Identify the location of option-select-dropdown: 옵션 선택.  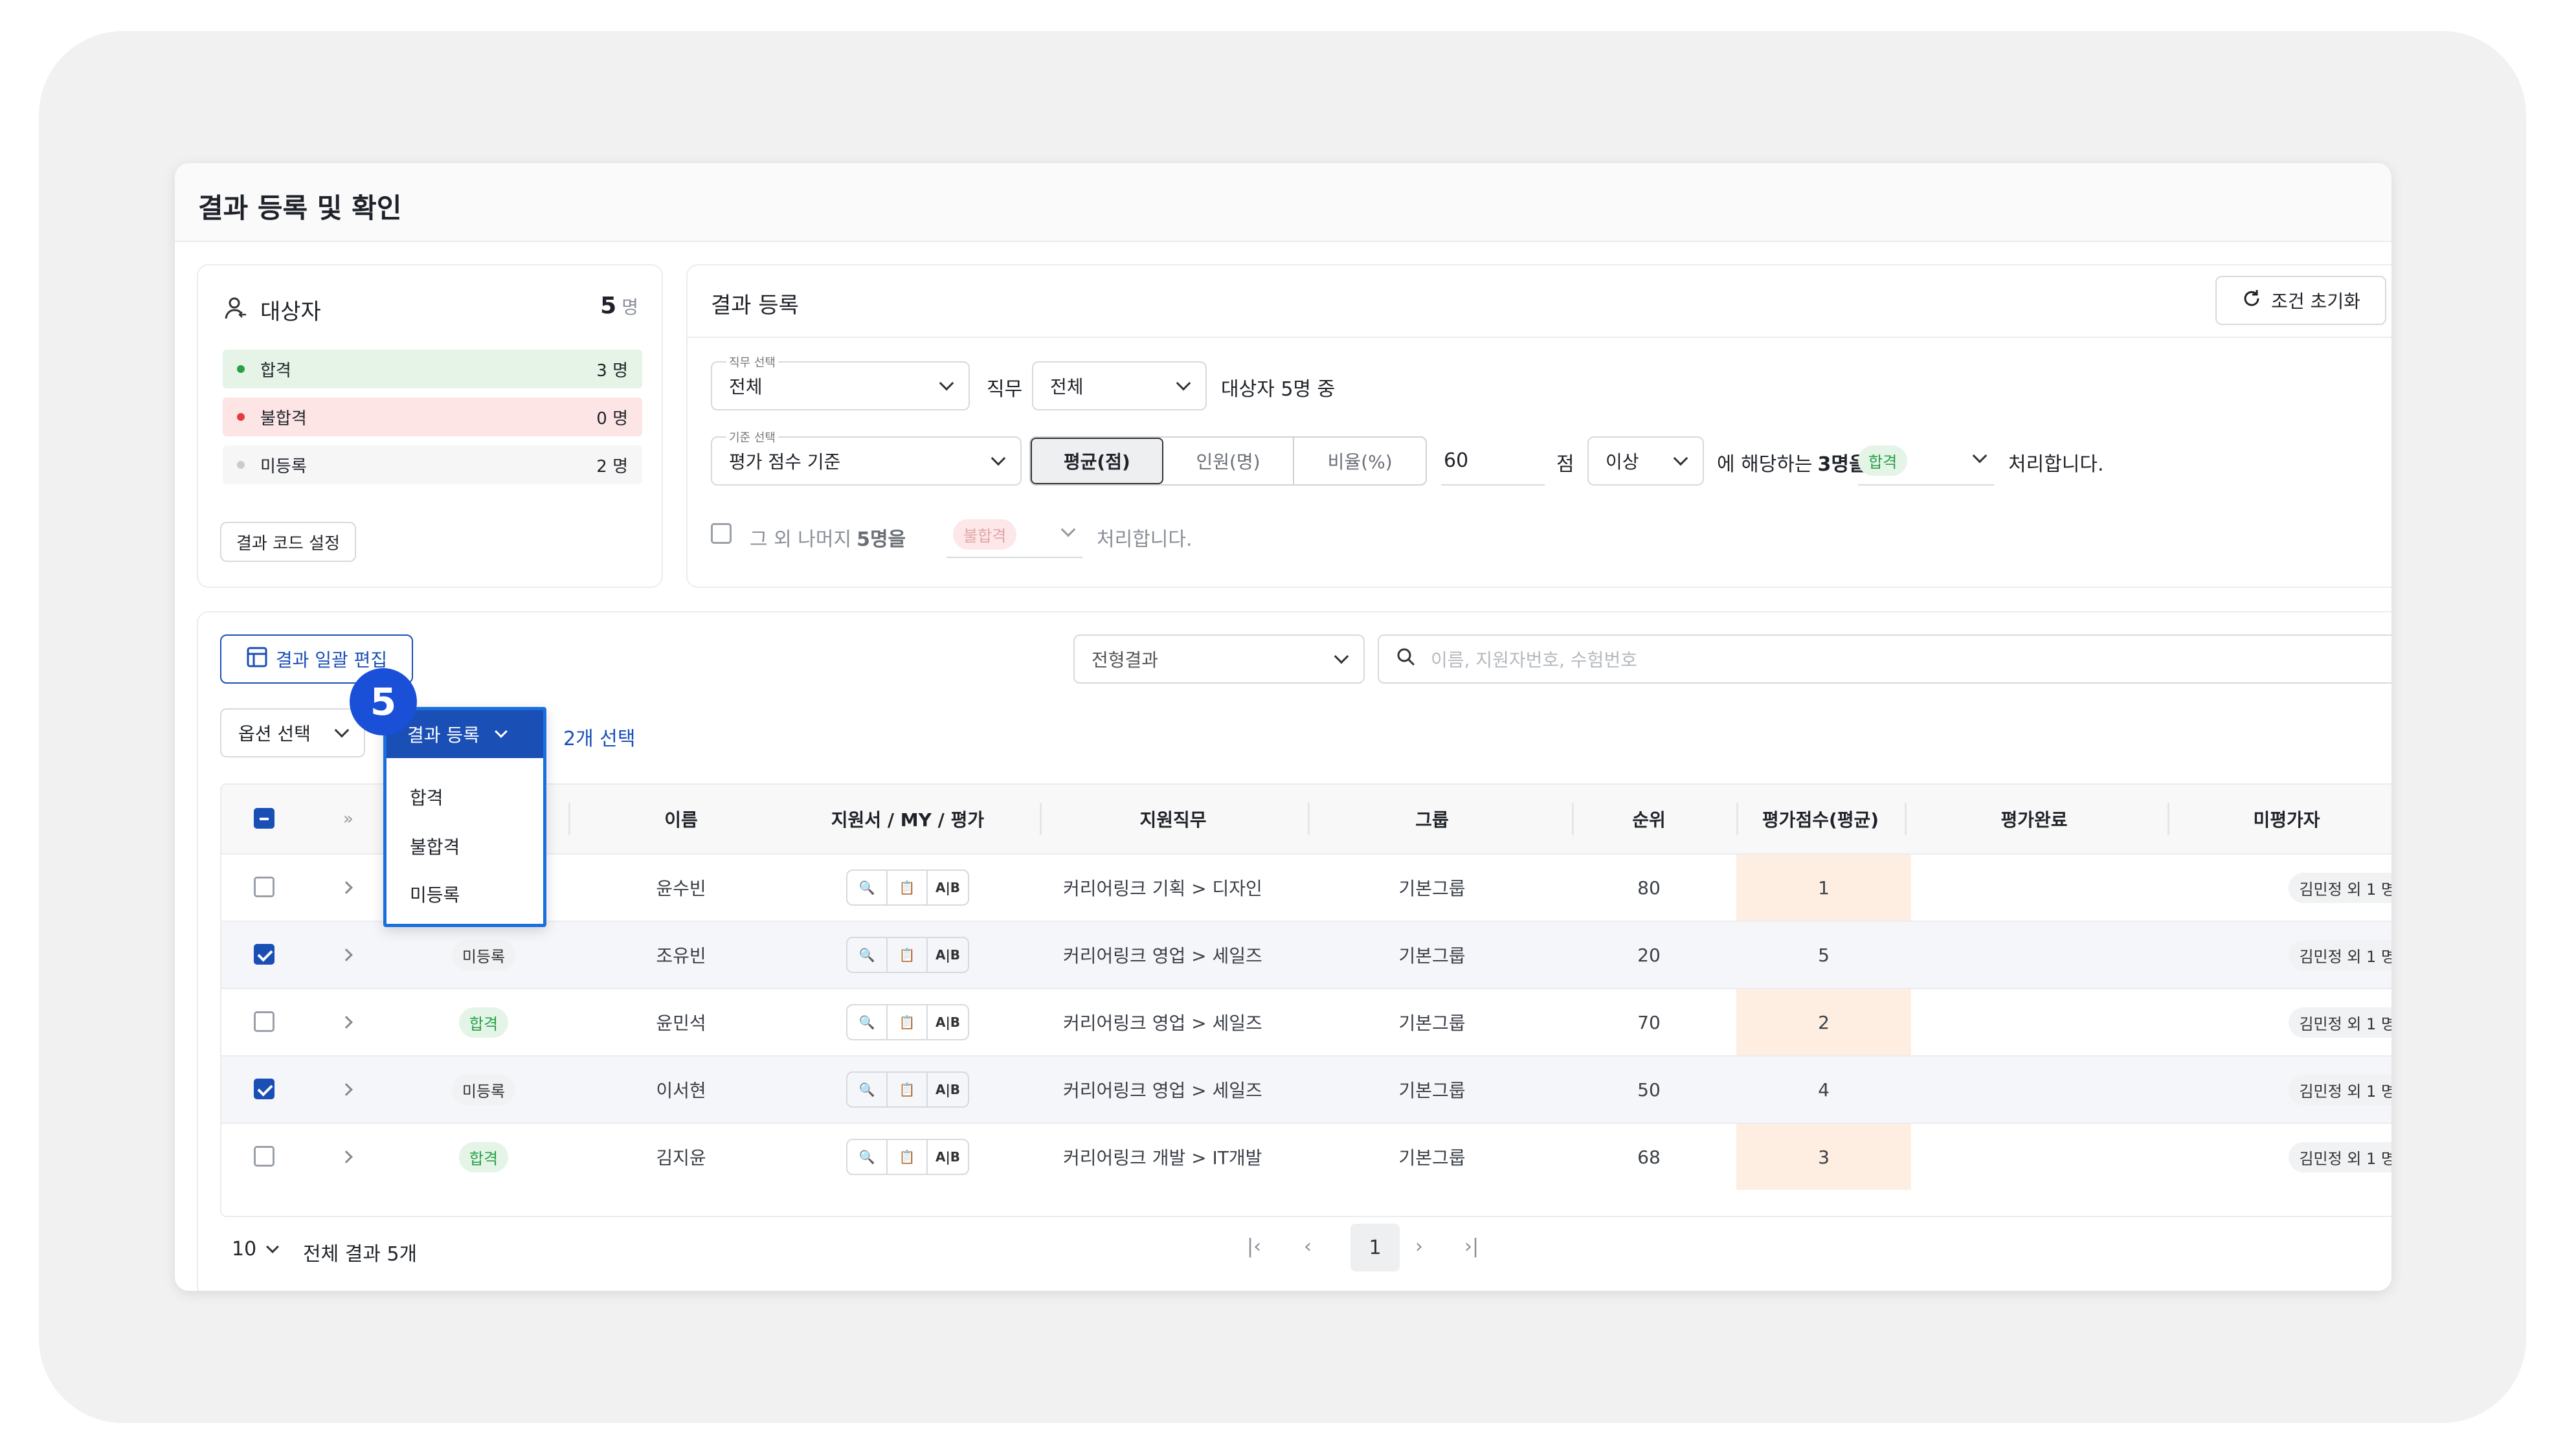
(292, 732).